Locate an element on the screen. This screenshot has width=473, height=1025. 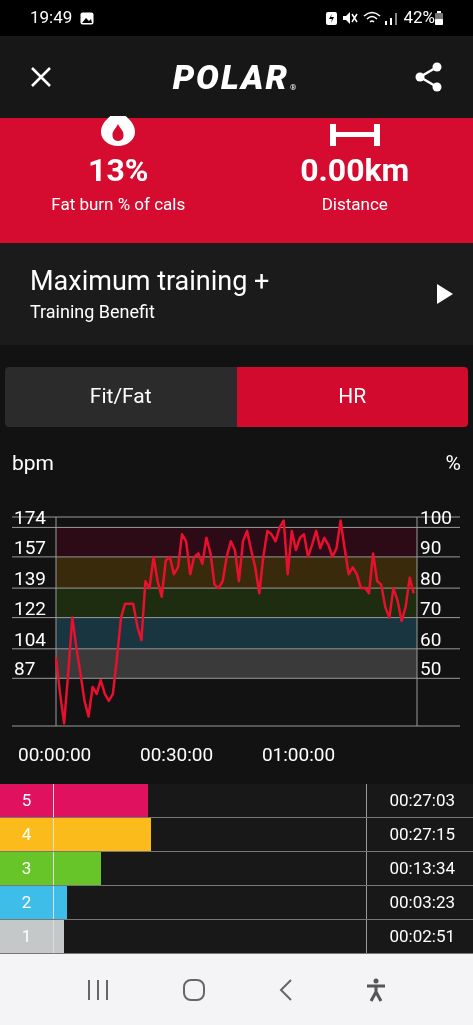
axis-label: 00:30:00 is located at coordinates (176, 754).